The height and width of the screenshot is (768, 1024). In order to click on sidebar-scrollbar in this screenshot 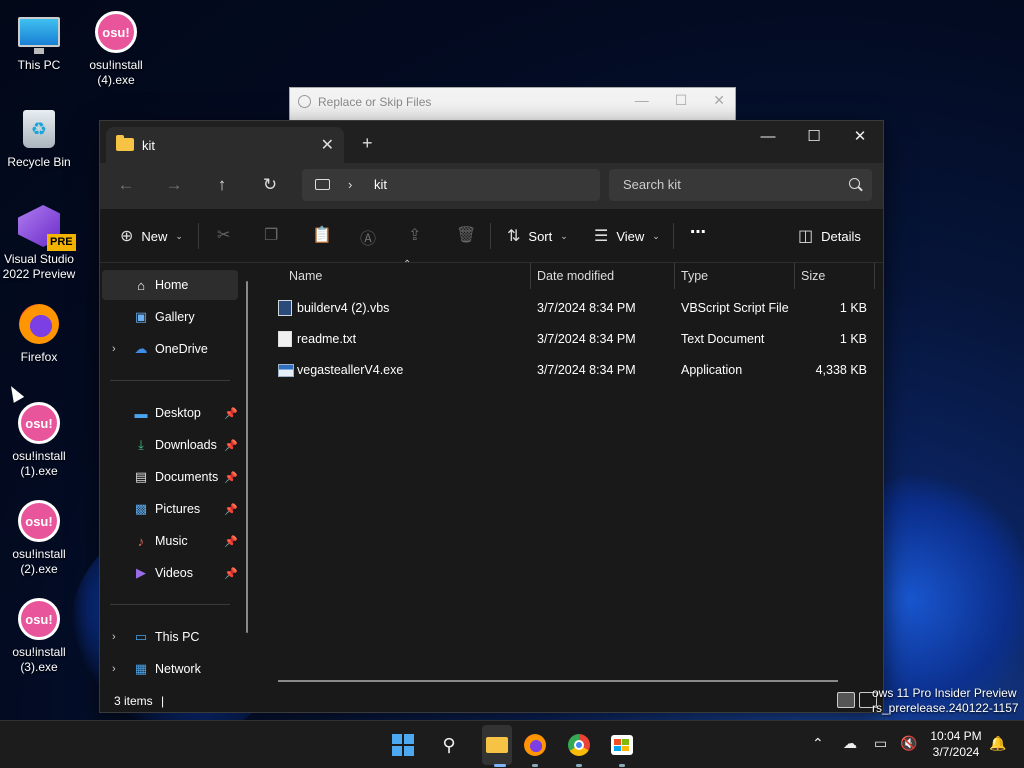, I will do `click(247, 457)`.